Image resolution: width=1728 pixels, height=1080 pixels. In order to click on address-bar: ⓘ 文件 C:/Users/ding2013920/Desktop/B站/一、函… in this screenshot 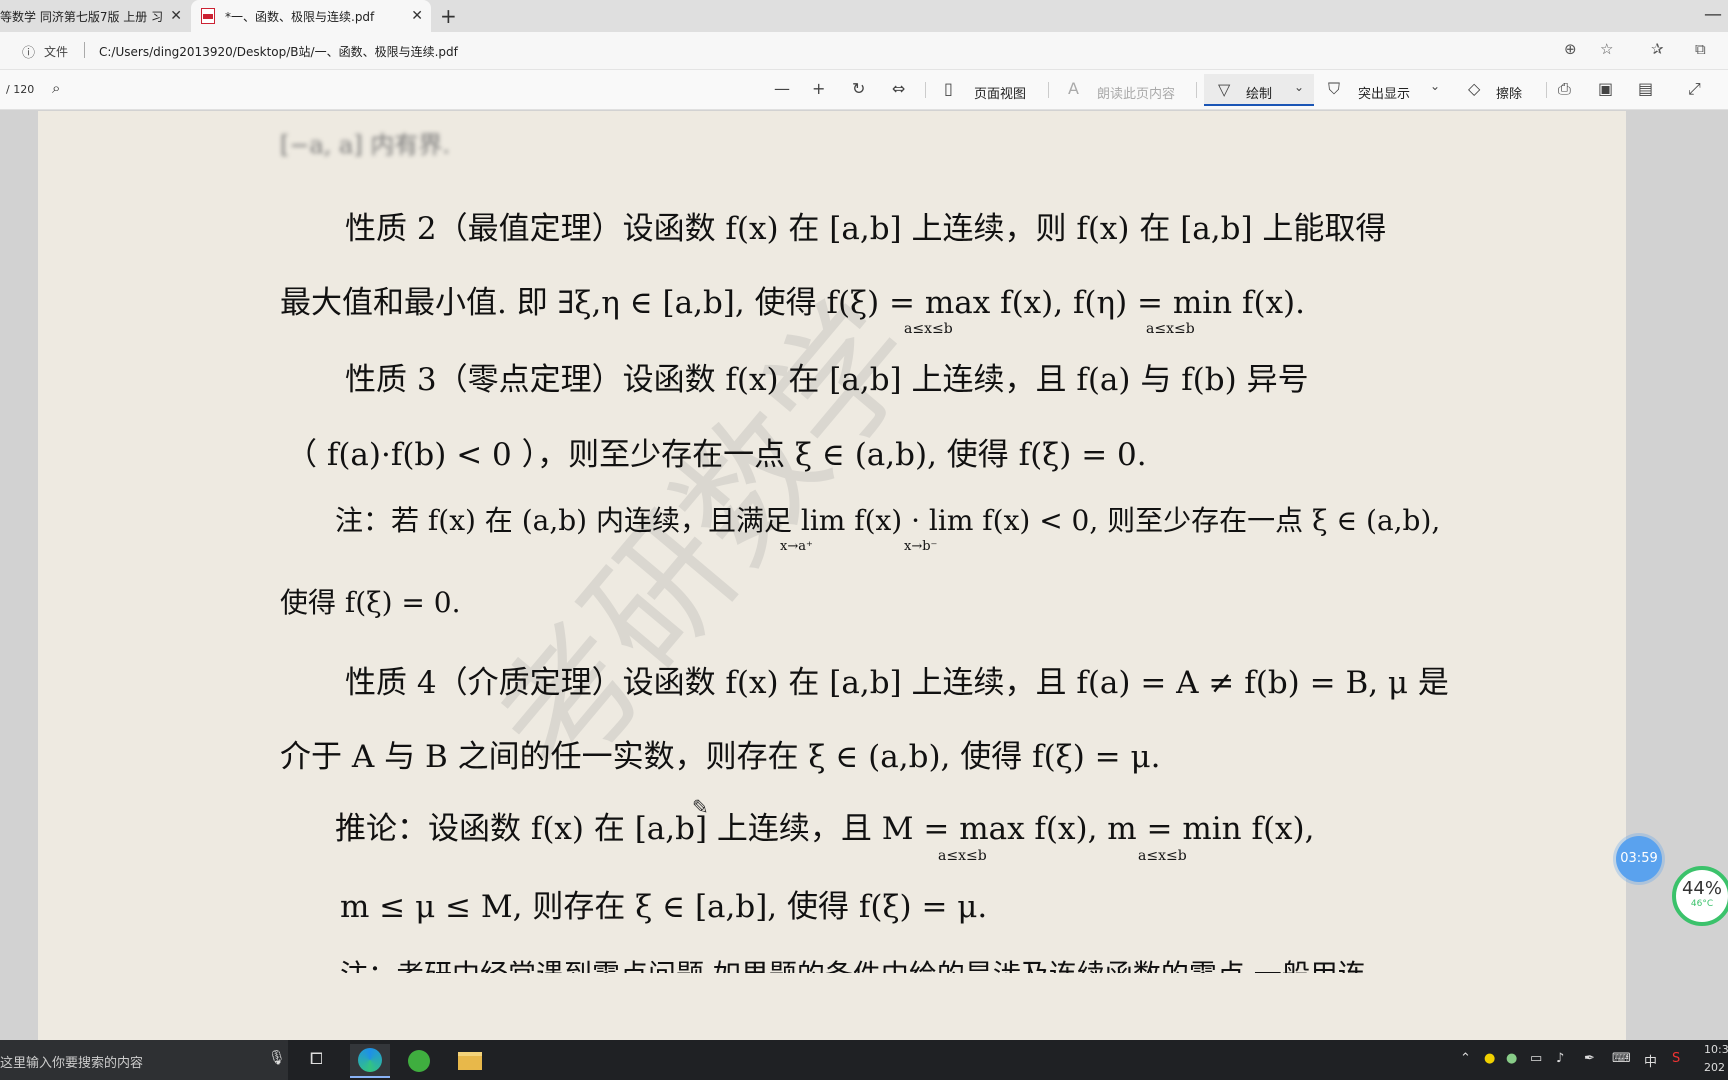, I will do `click(864, 51)`.